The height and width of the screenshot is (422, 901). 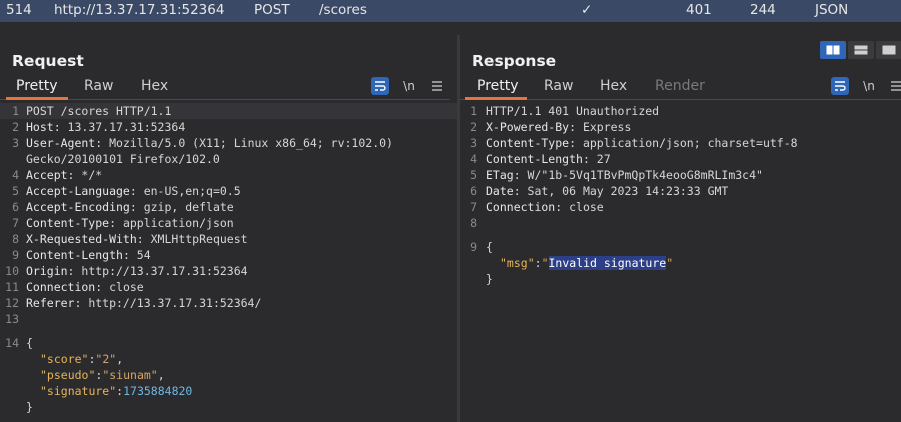 I want to click on split-vertical-icon, so click(x=861, y=50).